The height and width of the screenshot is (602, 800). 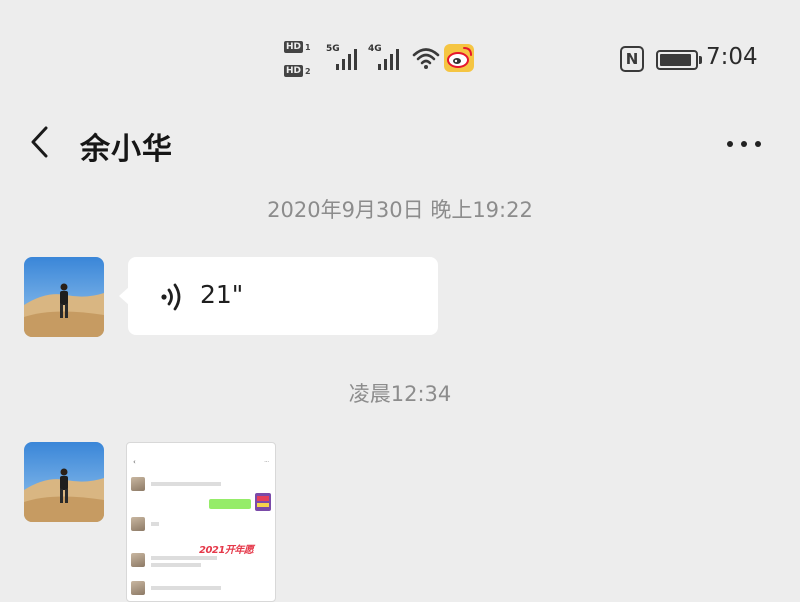 What do you see at coordinates (173, 297) in the screenshot?
I see `voice-wave-icon` at bounding box center [173, 297].